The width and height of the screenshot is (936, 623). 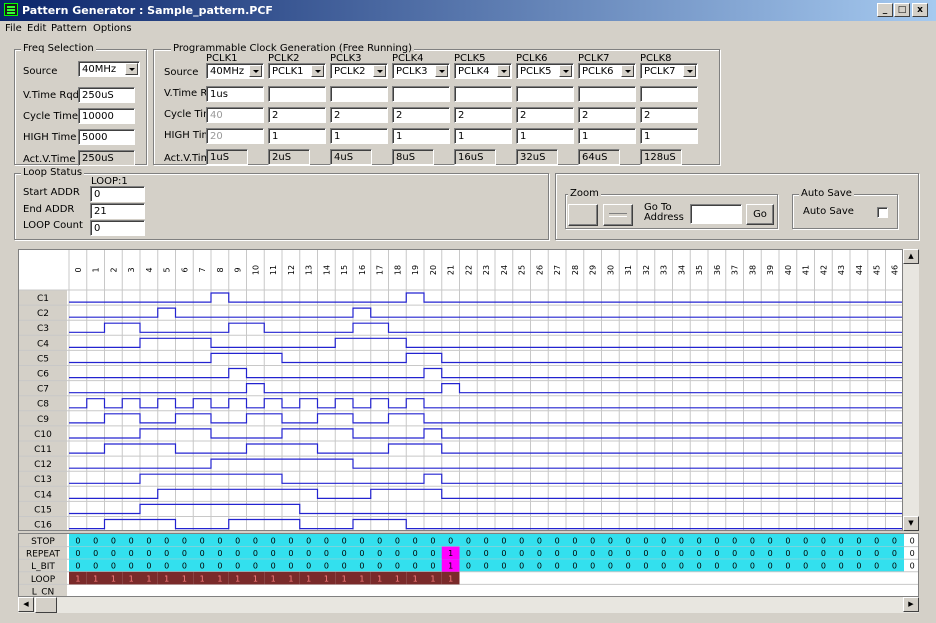 What do you see at coordinates (326, 270) in the screenshot?
I see `column-header: 14` at bounding box center [326, 270].